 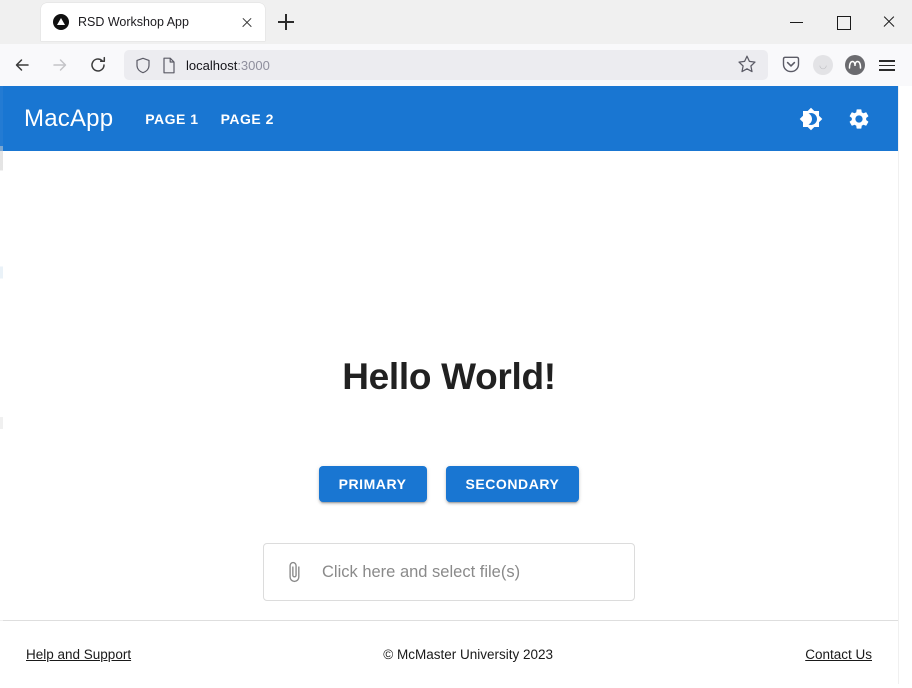 I want to click on url-host: localhost, so click(x=212, y=65).